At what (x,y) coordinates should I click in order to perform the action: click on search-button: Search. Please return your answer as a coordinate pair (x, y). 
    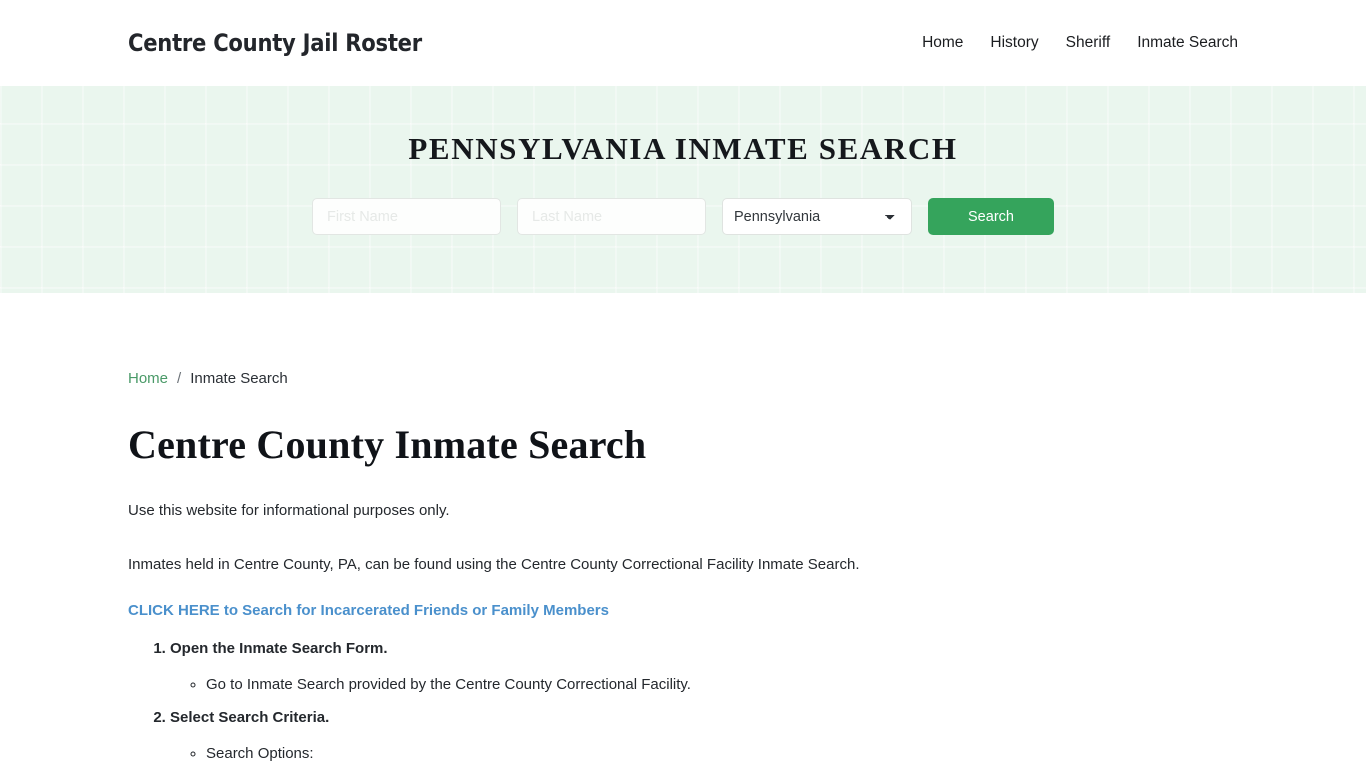
    Looking at the image, I should click on (991, 216).